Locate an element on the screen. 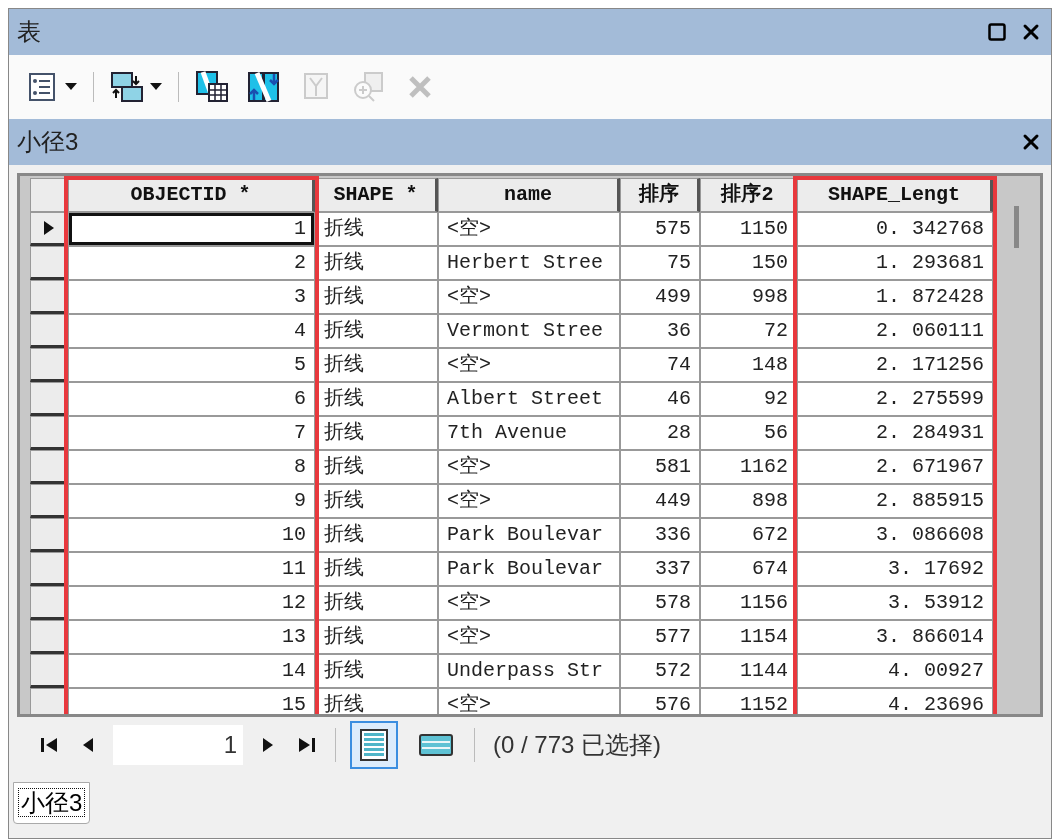  table-cell: 2 is located at coordinates (191, 263).